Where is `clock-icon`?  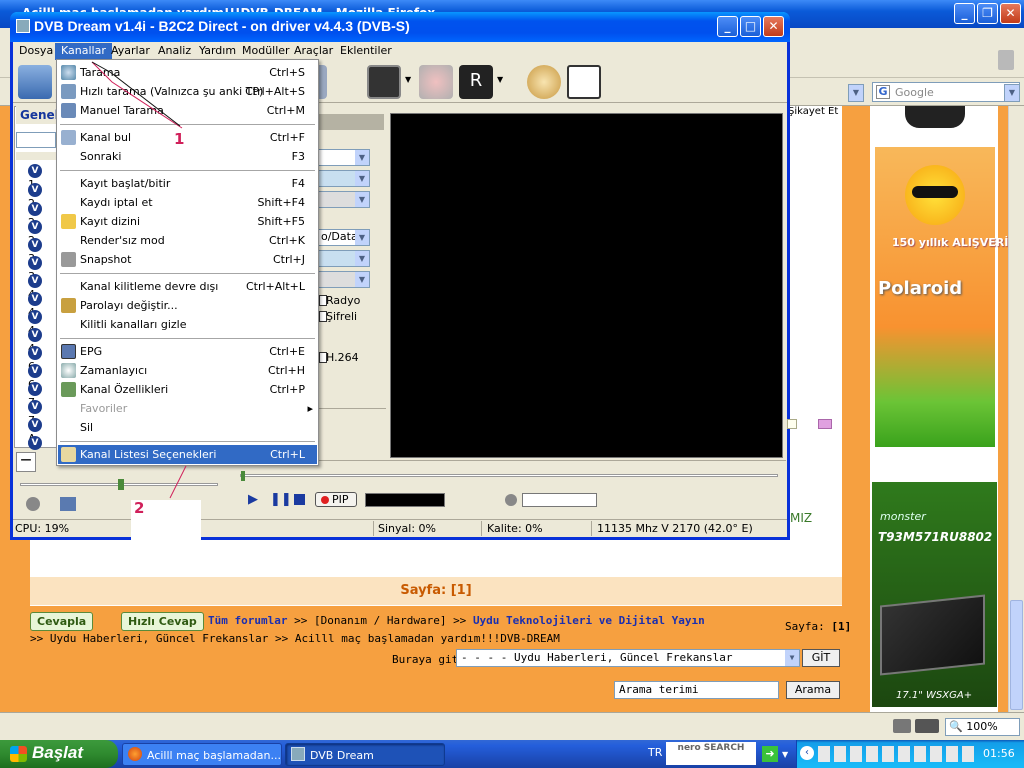 clock-icon is located at coordinates (584, 82).